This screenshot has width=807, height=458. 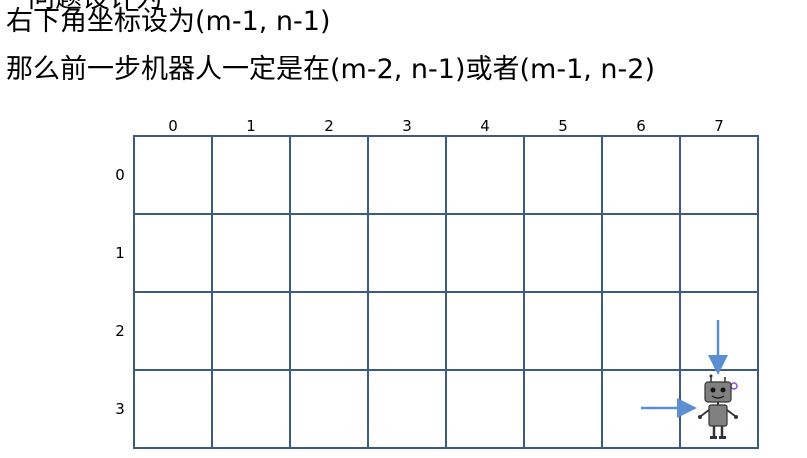 What do you see at coordinates (719, 126) in the screenshot?
I see `column-label: 7` at bounding box center [719, 126].